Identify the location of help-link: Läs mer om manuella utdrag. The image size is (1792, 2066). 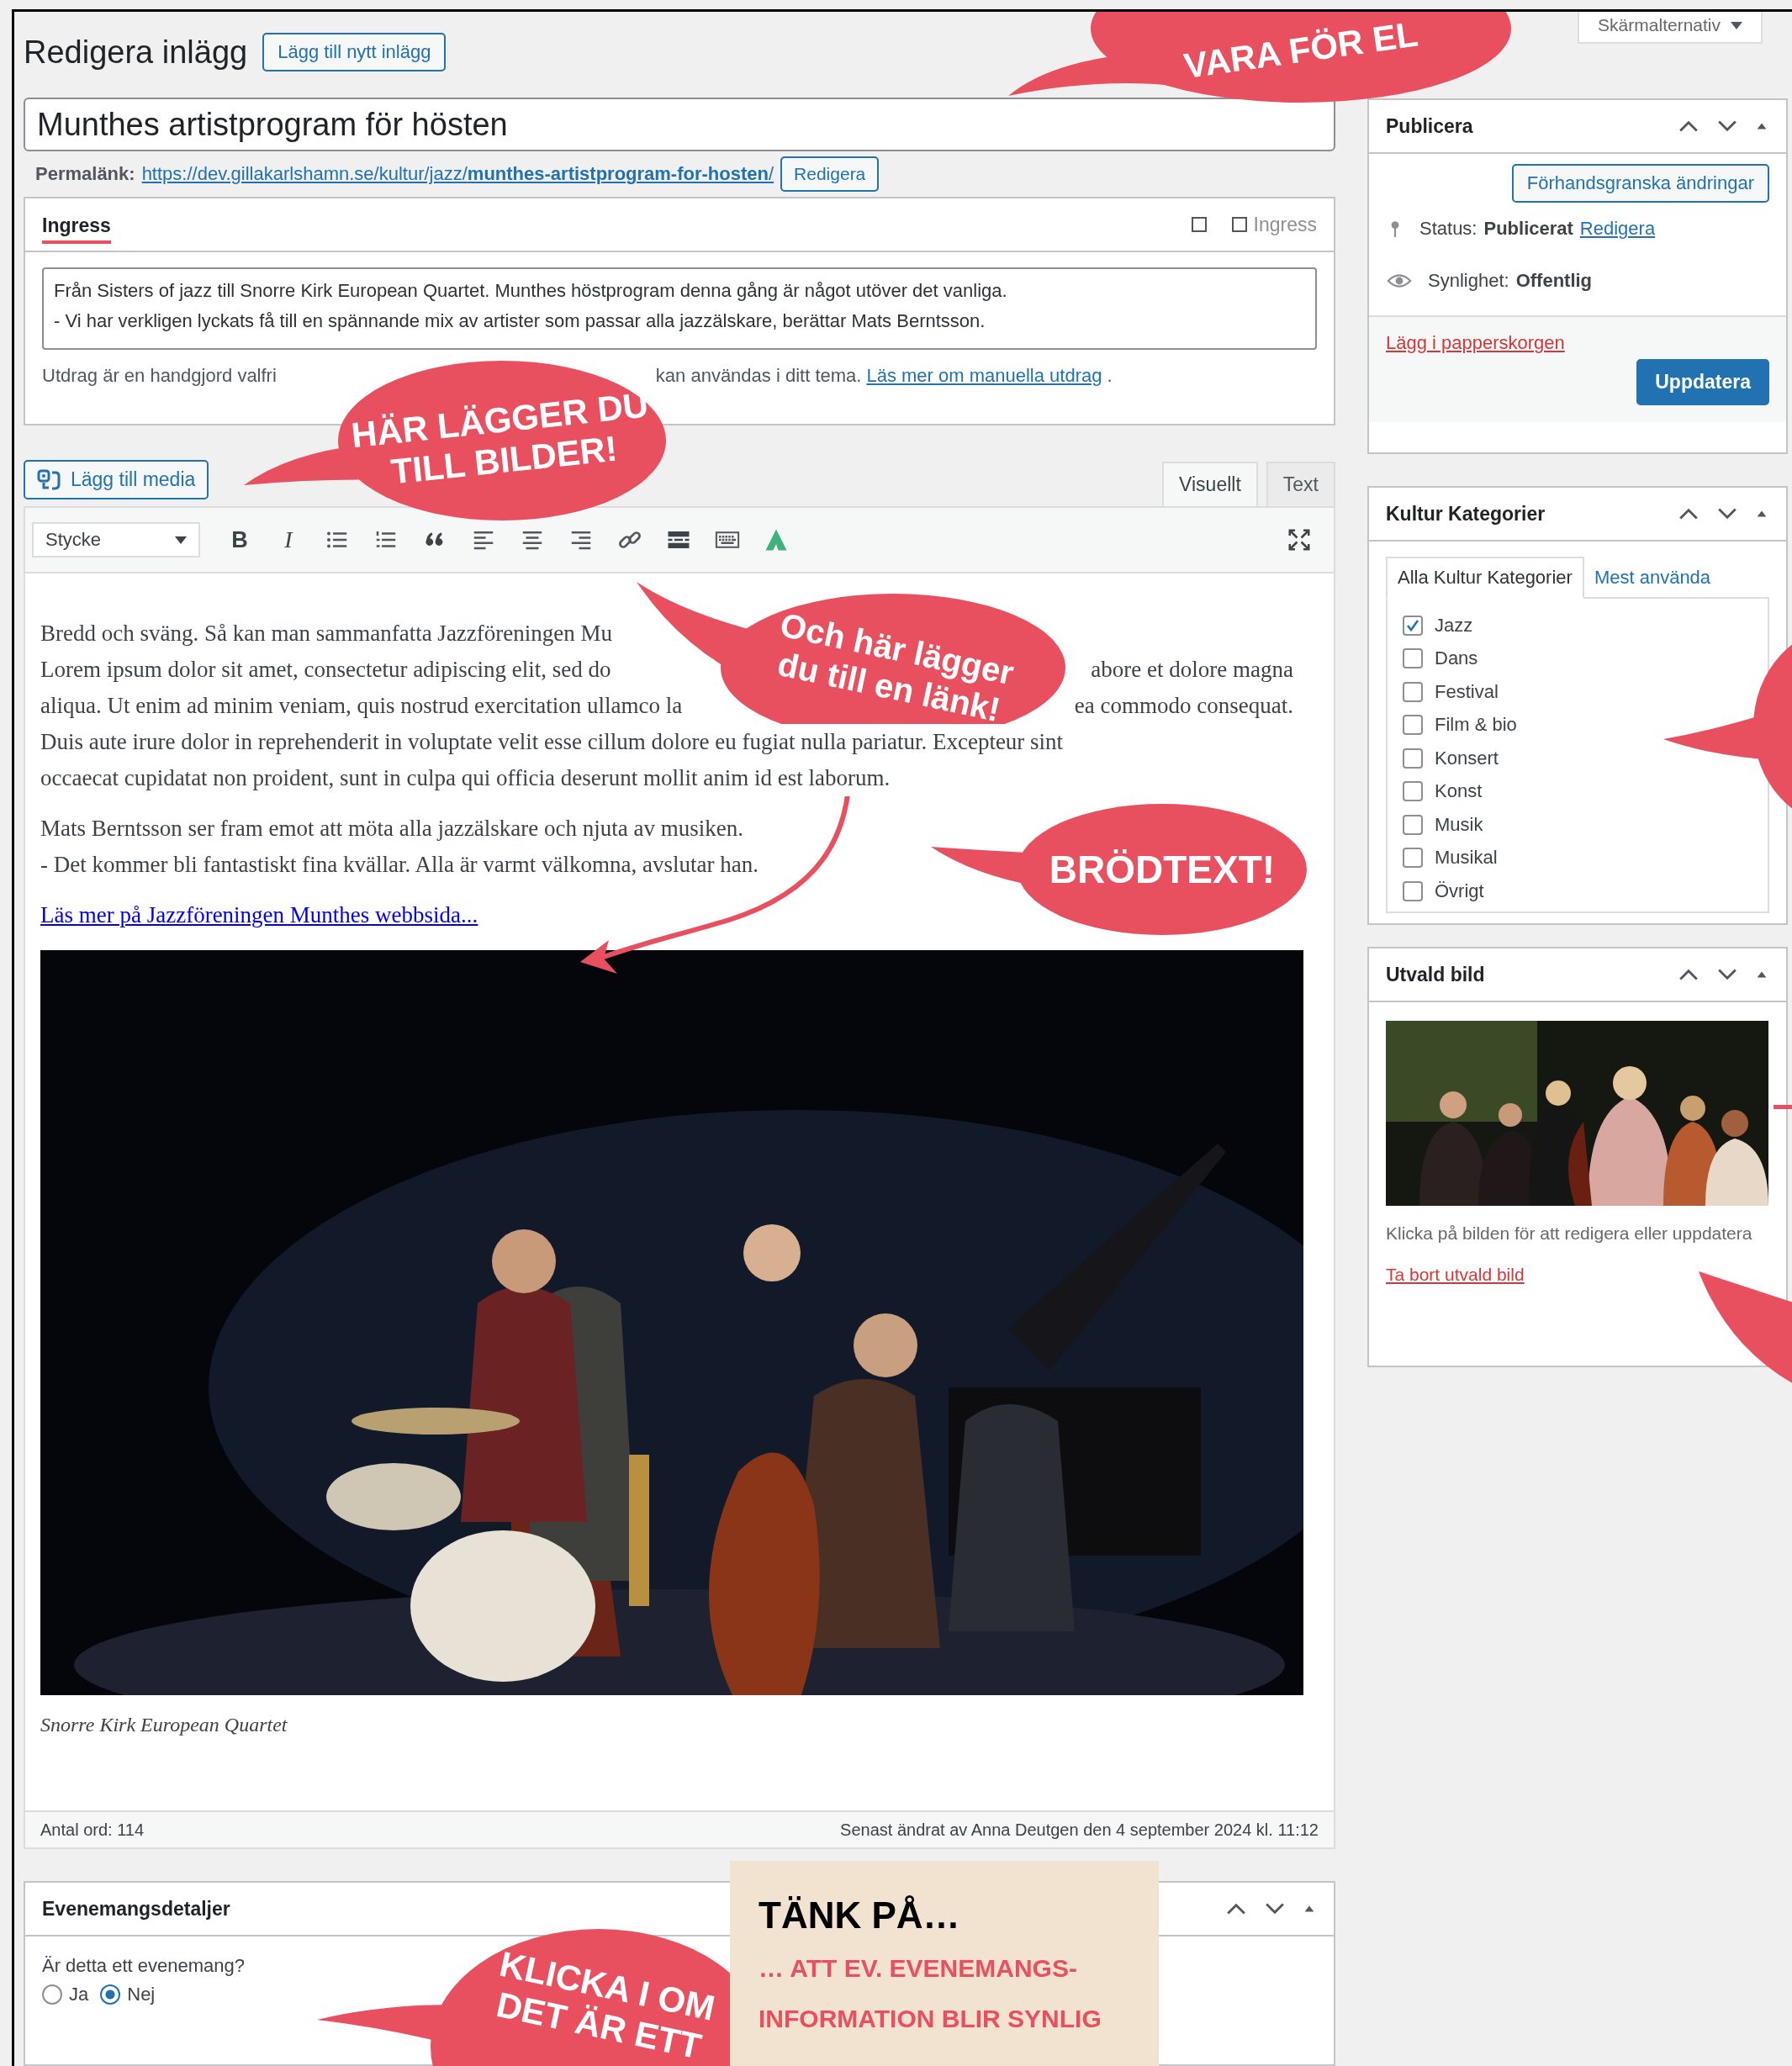
(984, 376).